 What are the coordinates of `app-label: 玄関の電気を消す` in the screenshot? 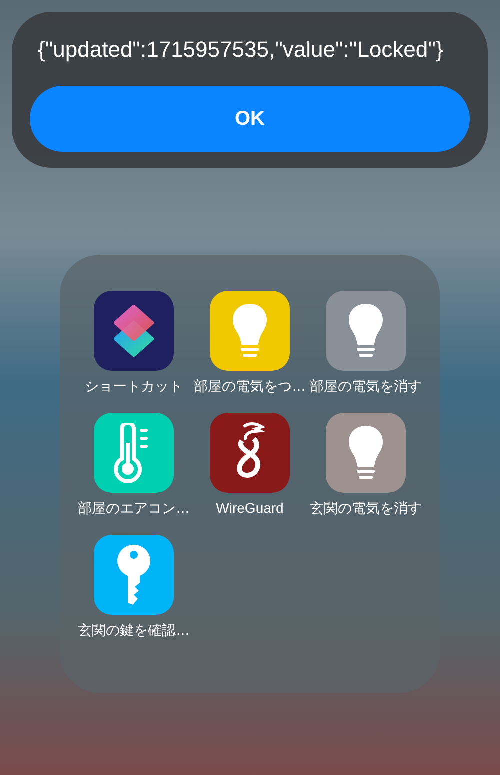 It's located at (366, 508).